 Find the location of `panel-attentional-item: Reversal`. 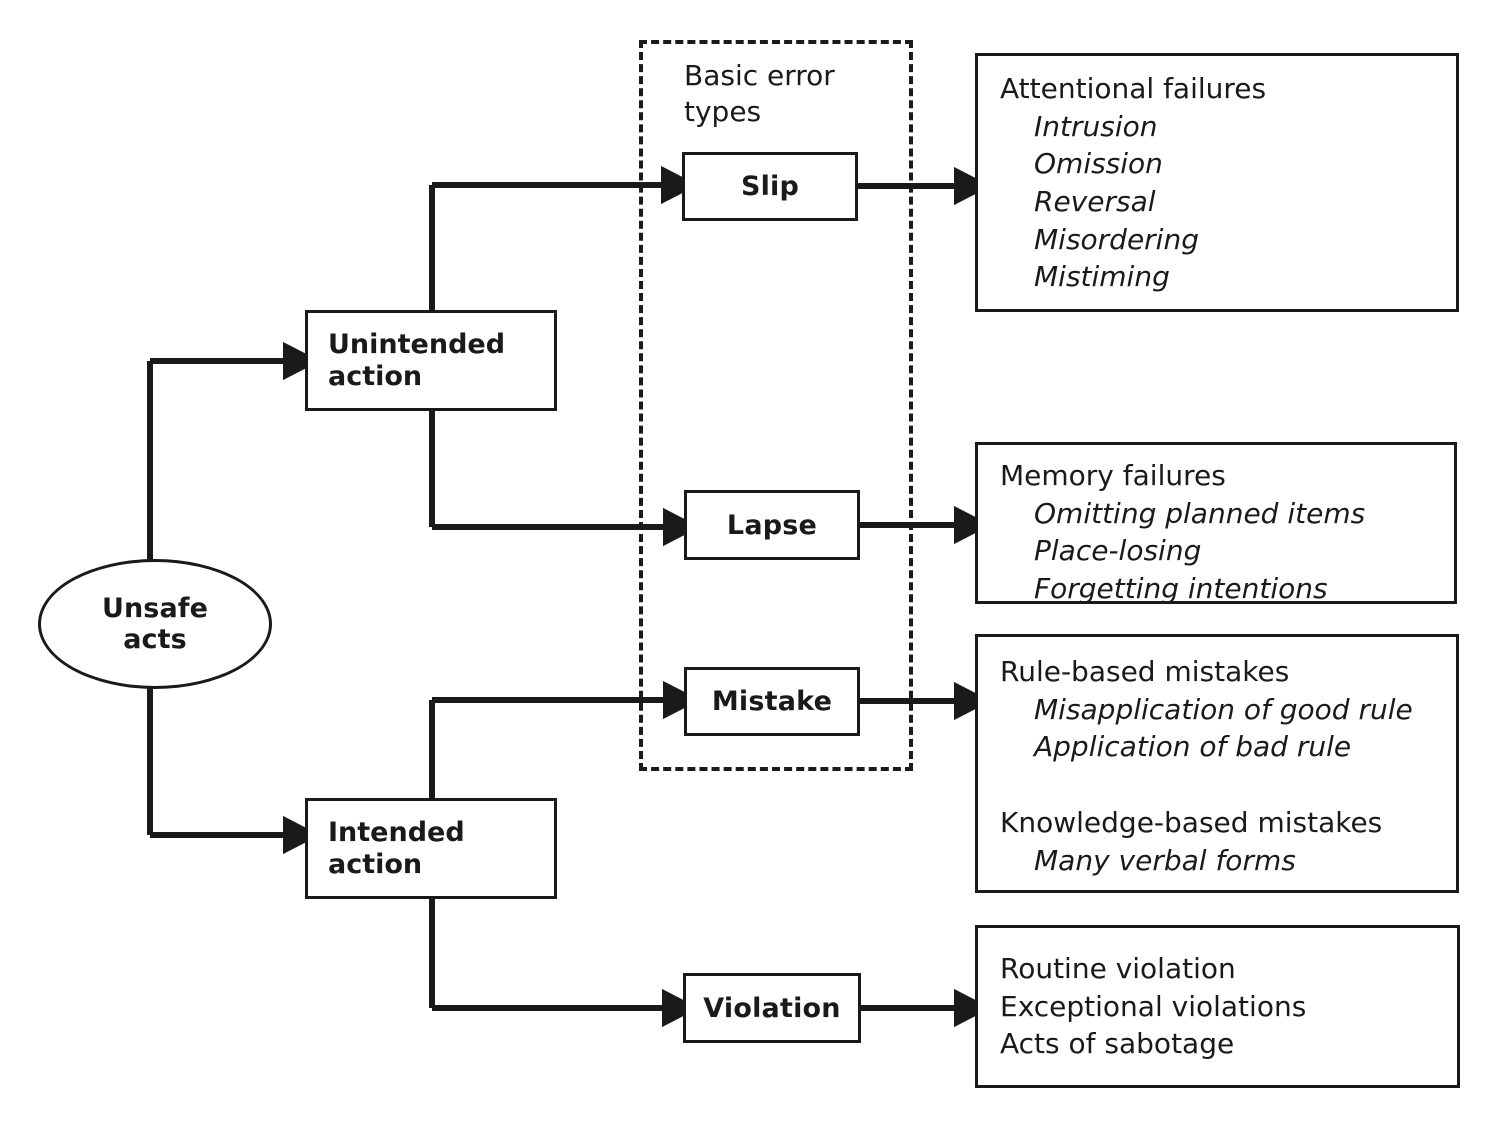

panel-attentional-item: Reversal is located at coordinates (1095, 201).